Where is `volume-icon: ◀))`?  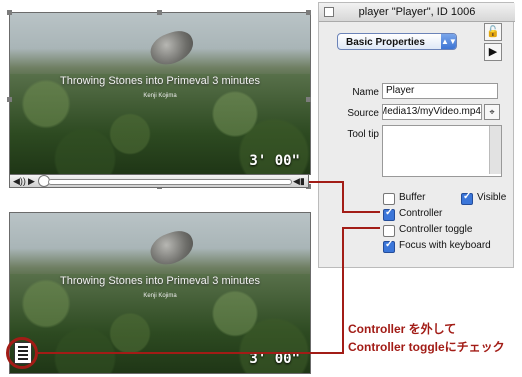
volume-icon: ◀)) is located at coordinates (19, 181).